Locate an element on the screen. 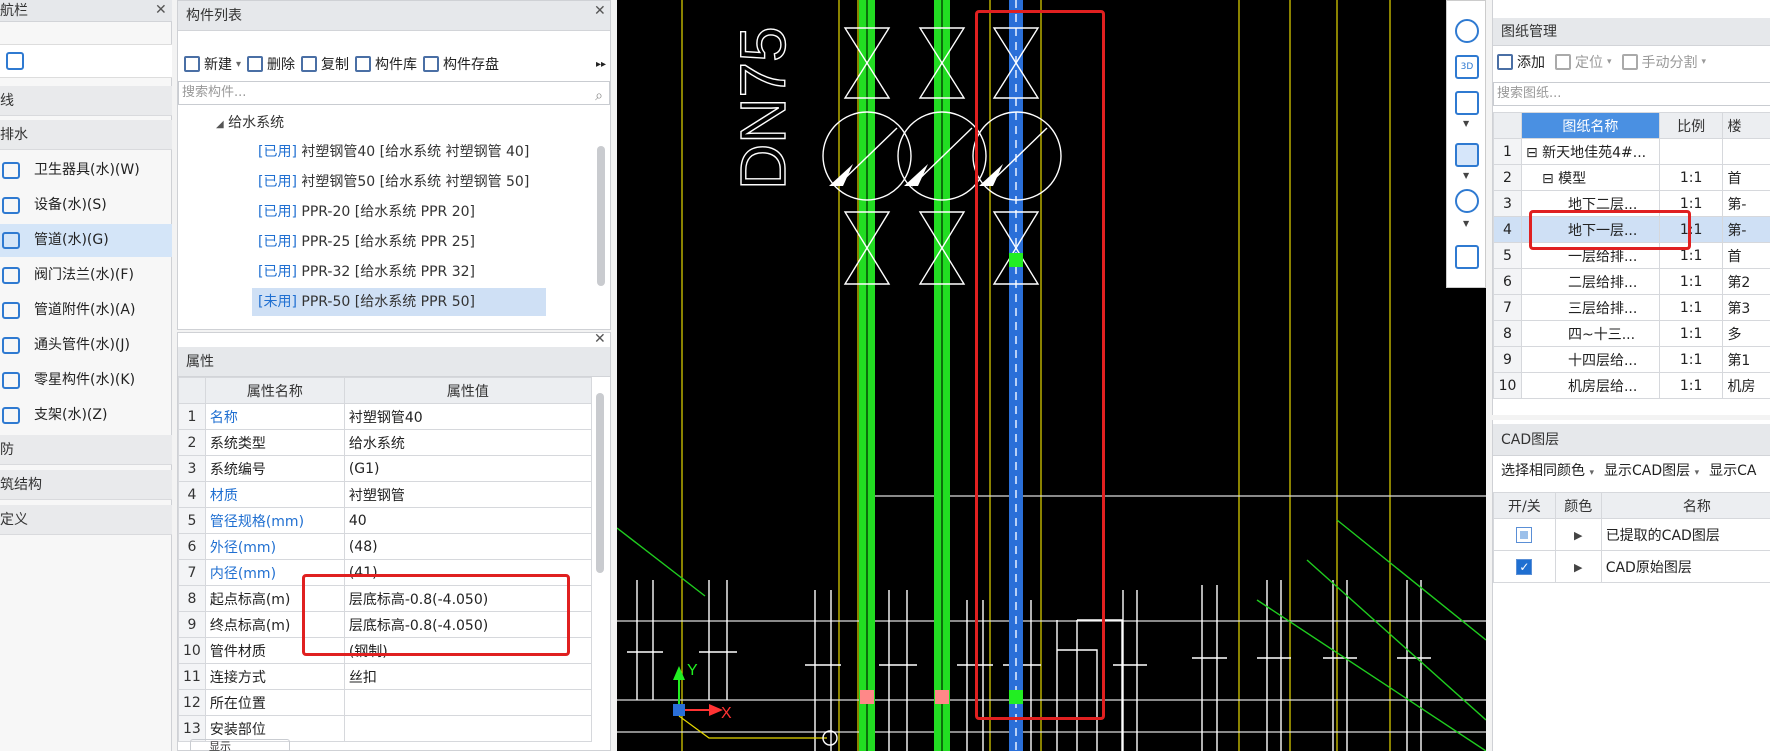 Image resolution: width=1770 pixels, height=751 pixels. drawing-row: 6 二层给排... 1:1 第2 is located at coordinates (1631, 281).